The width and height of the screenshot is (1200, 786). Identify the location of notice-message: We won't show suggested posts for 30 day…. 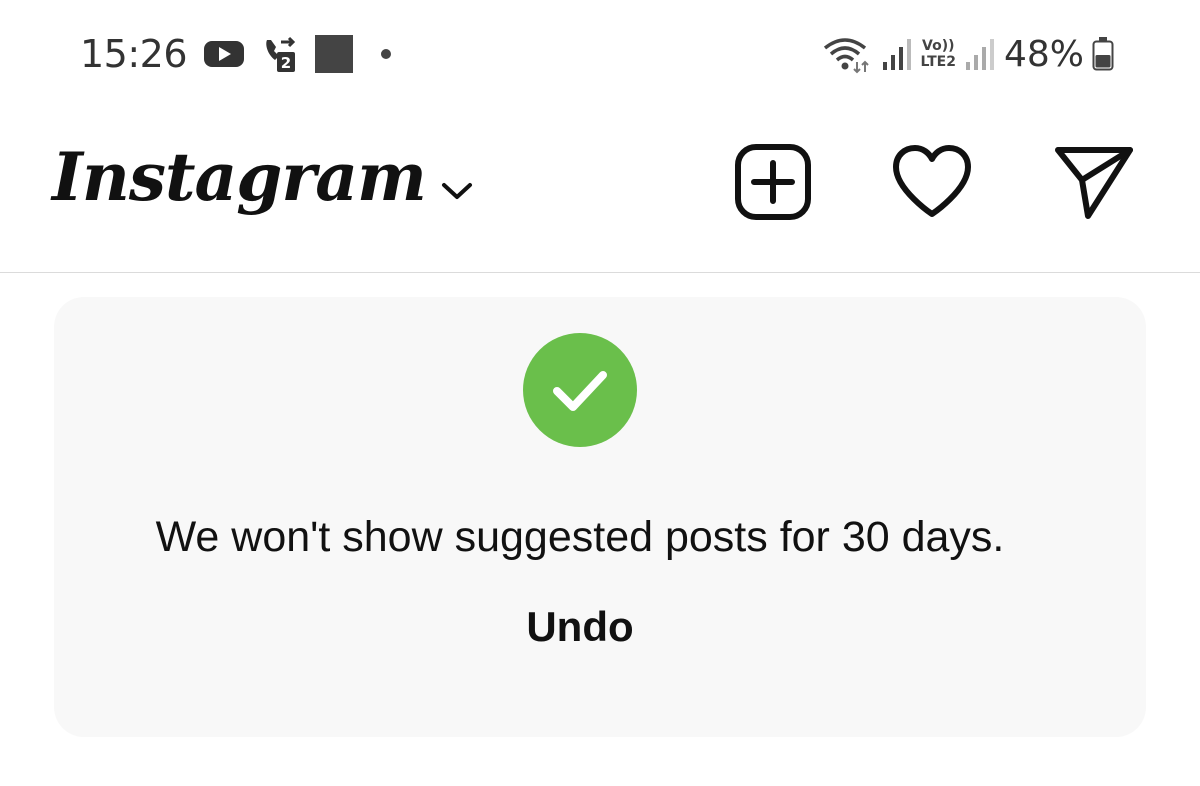
(580, 537).